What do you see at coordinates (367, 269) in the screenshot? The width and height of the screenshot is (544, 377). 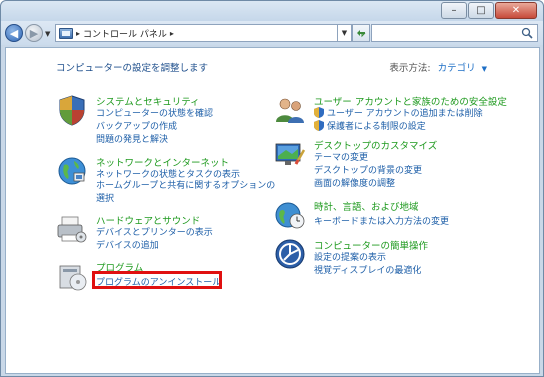 I see `link-optimize-visual-display: 視覚ディスプレイの最適化` at bounding box center [367, 269].